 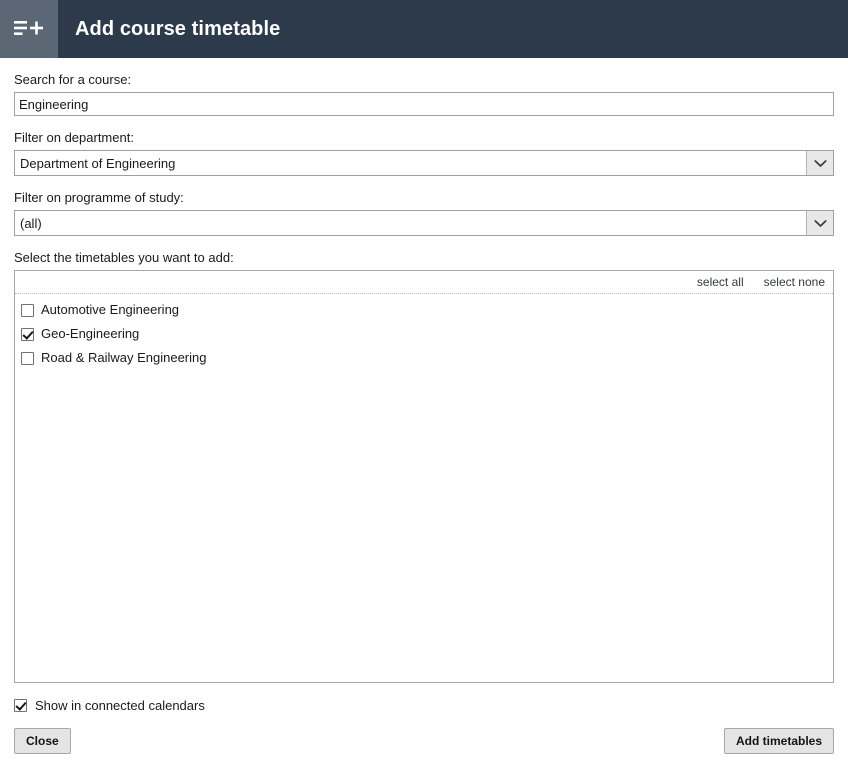 I want to click on titlebar-icon-button, so click(x=29, y=29).